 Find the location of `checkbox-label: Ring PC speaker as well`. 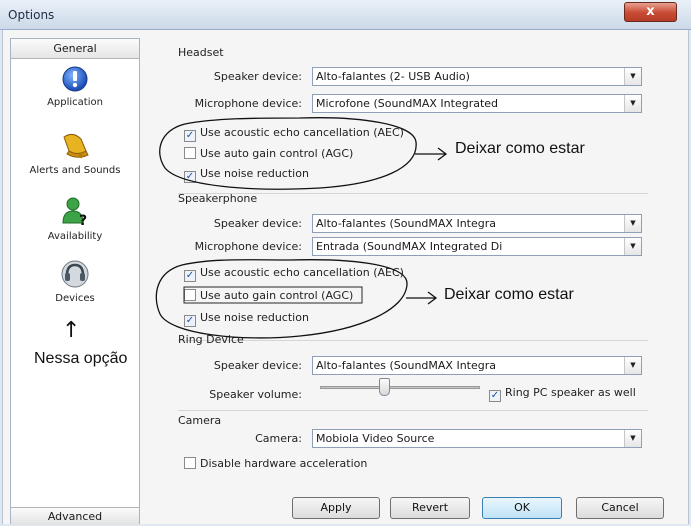

checkbox-label: Ring PC speaker as well is located at coordinates (570, 392).